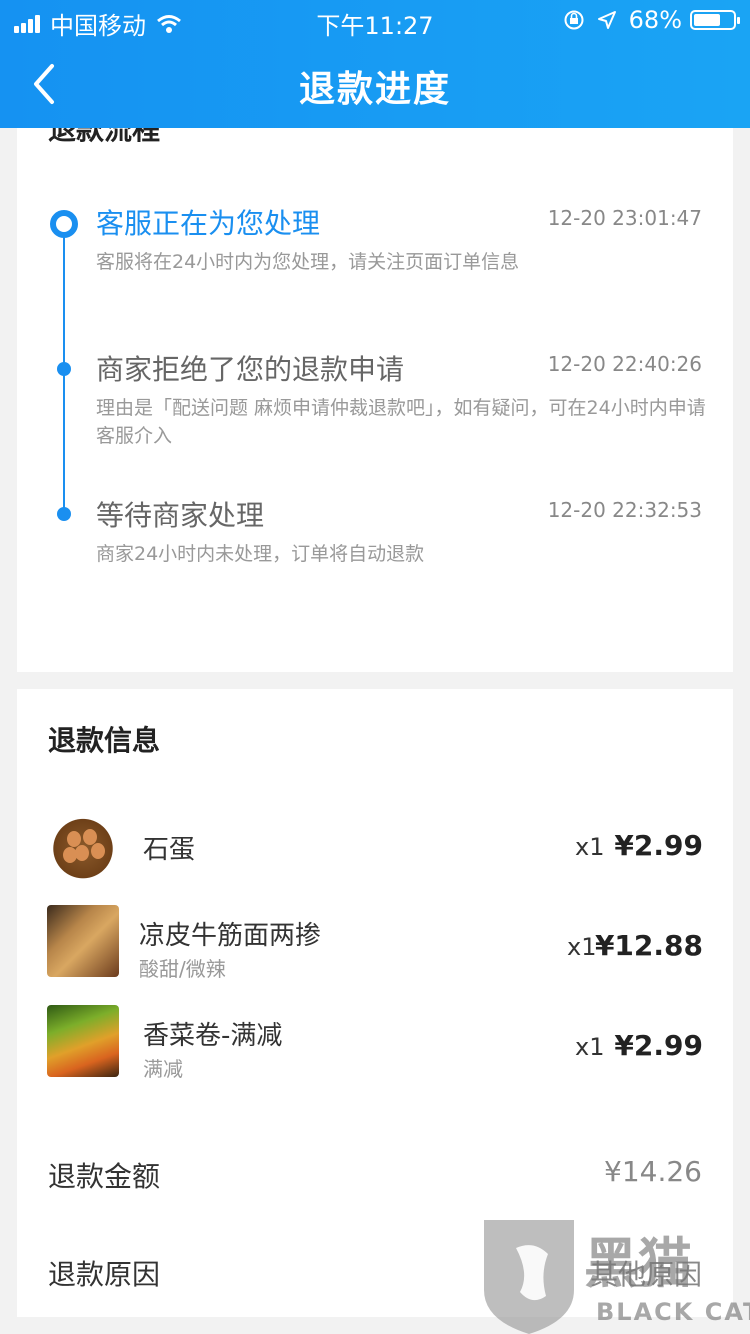 The height and width of the screenshot is (1334, 750). What do you see at coordinates (624, 364) in the screenshot?
I see `step-time: 12-20 22:40:26` at bounding box center [624, 364].